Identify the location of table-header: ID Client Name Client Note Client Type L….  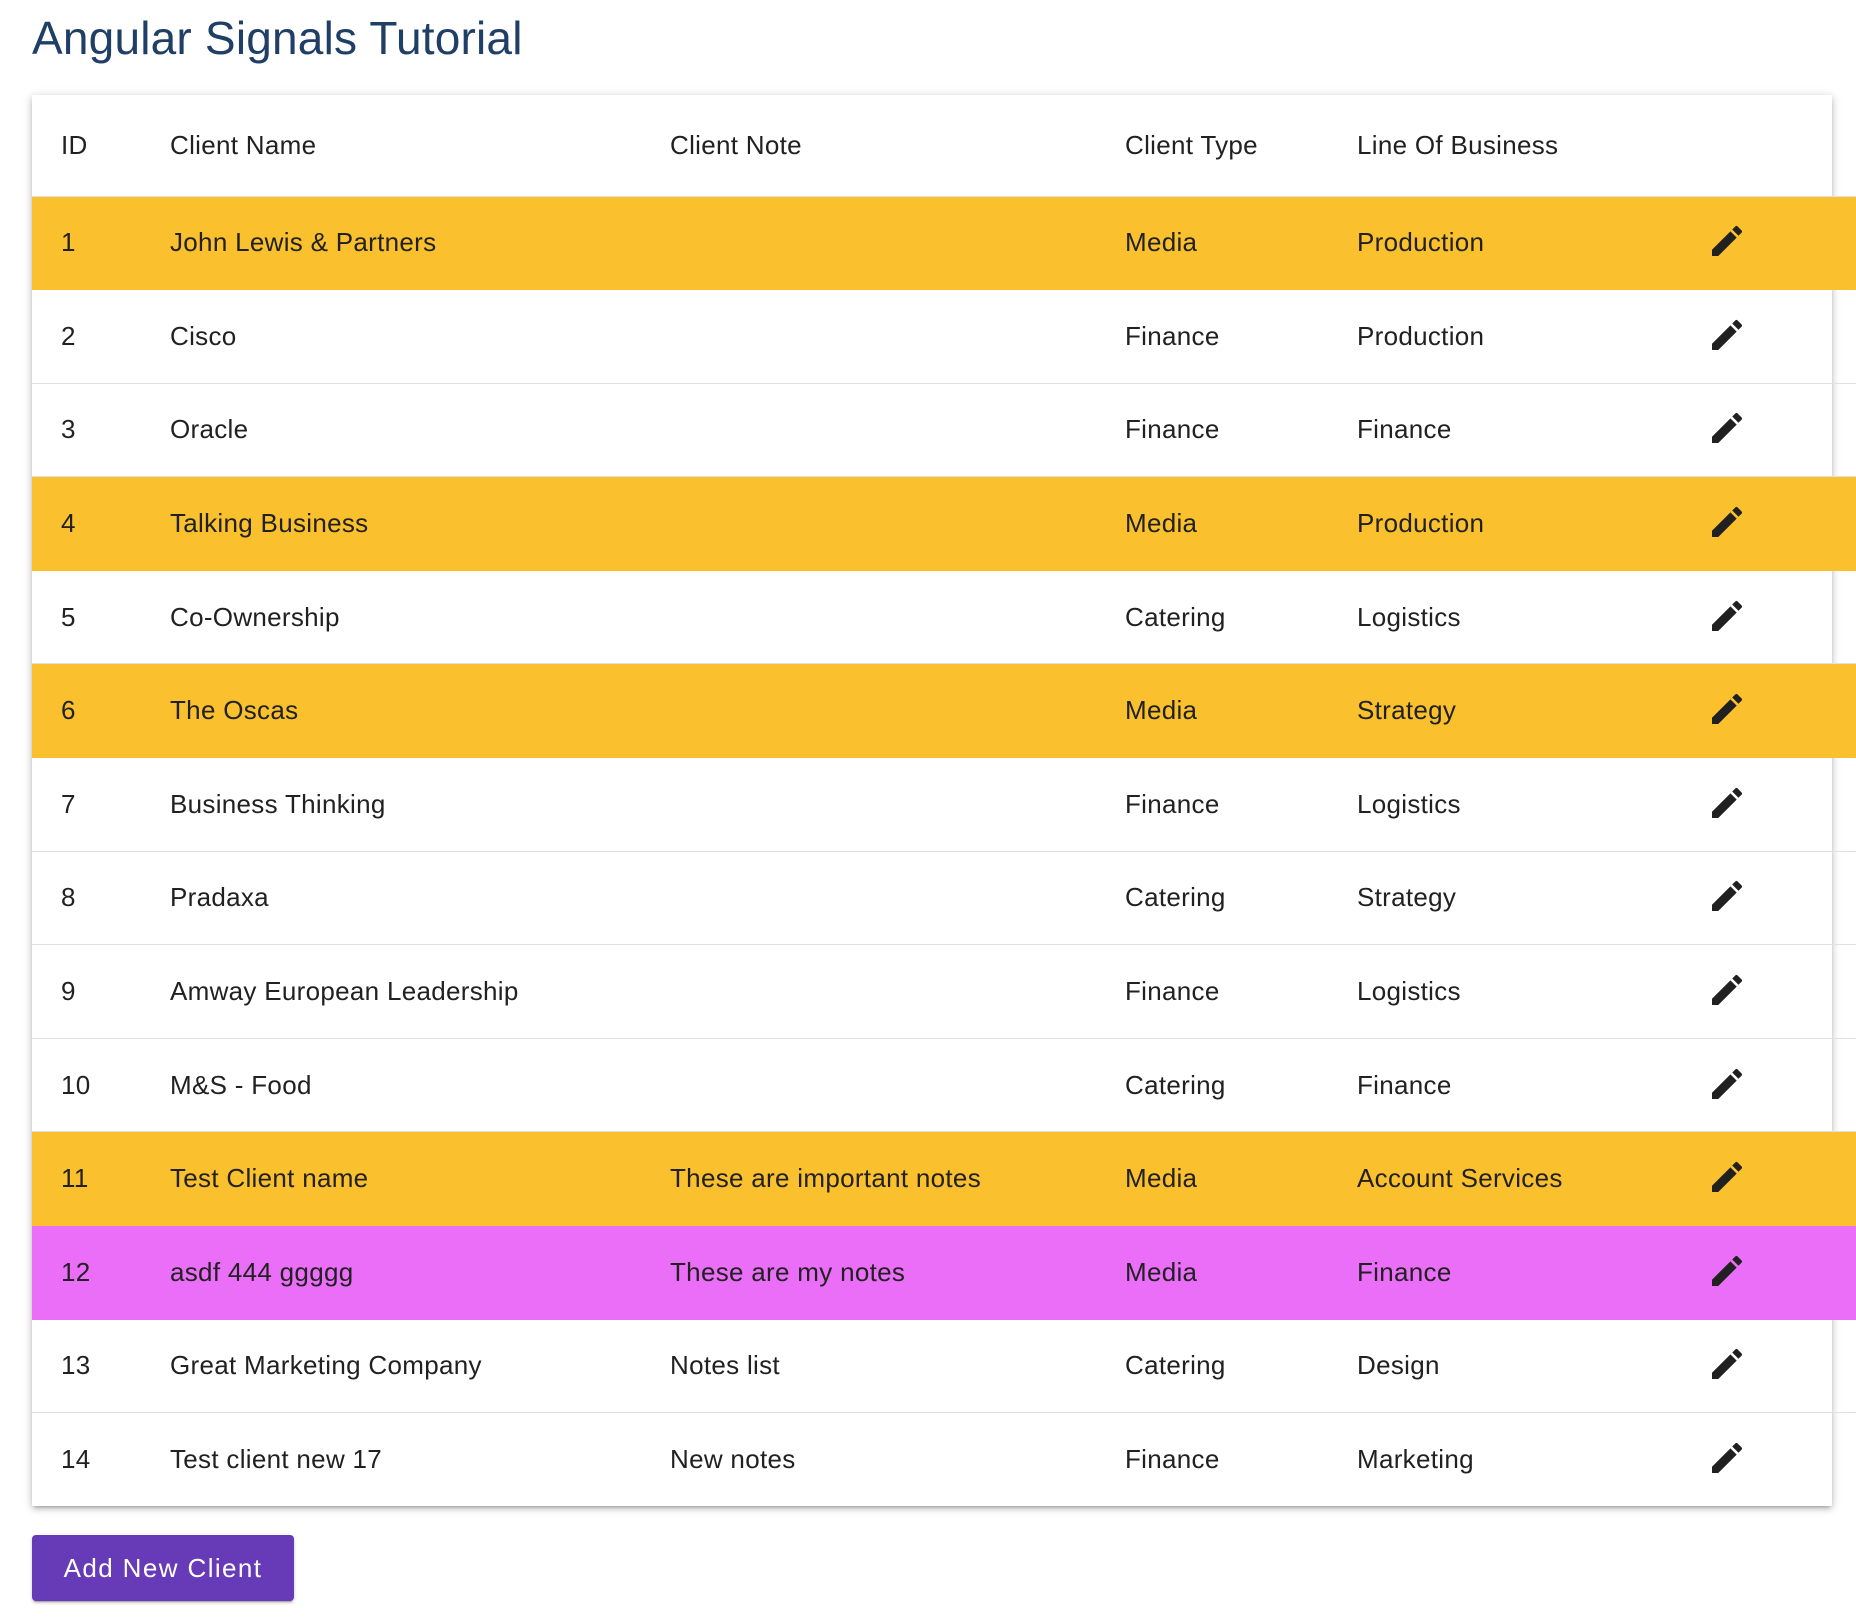
(944, 146).